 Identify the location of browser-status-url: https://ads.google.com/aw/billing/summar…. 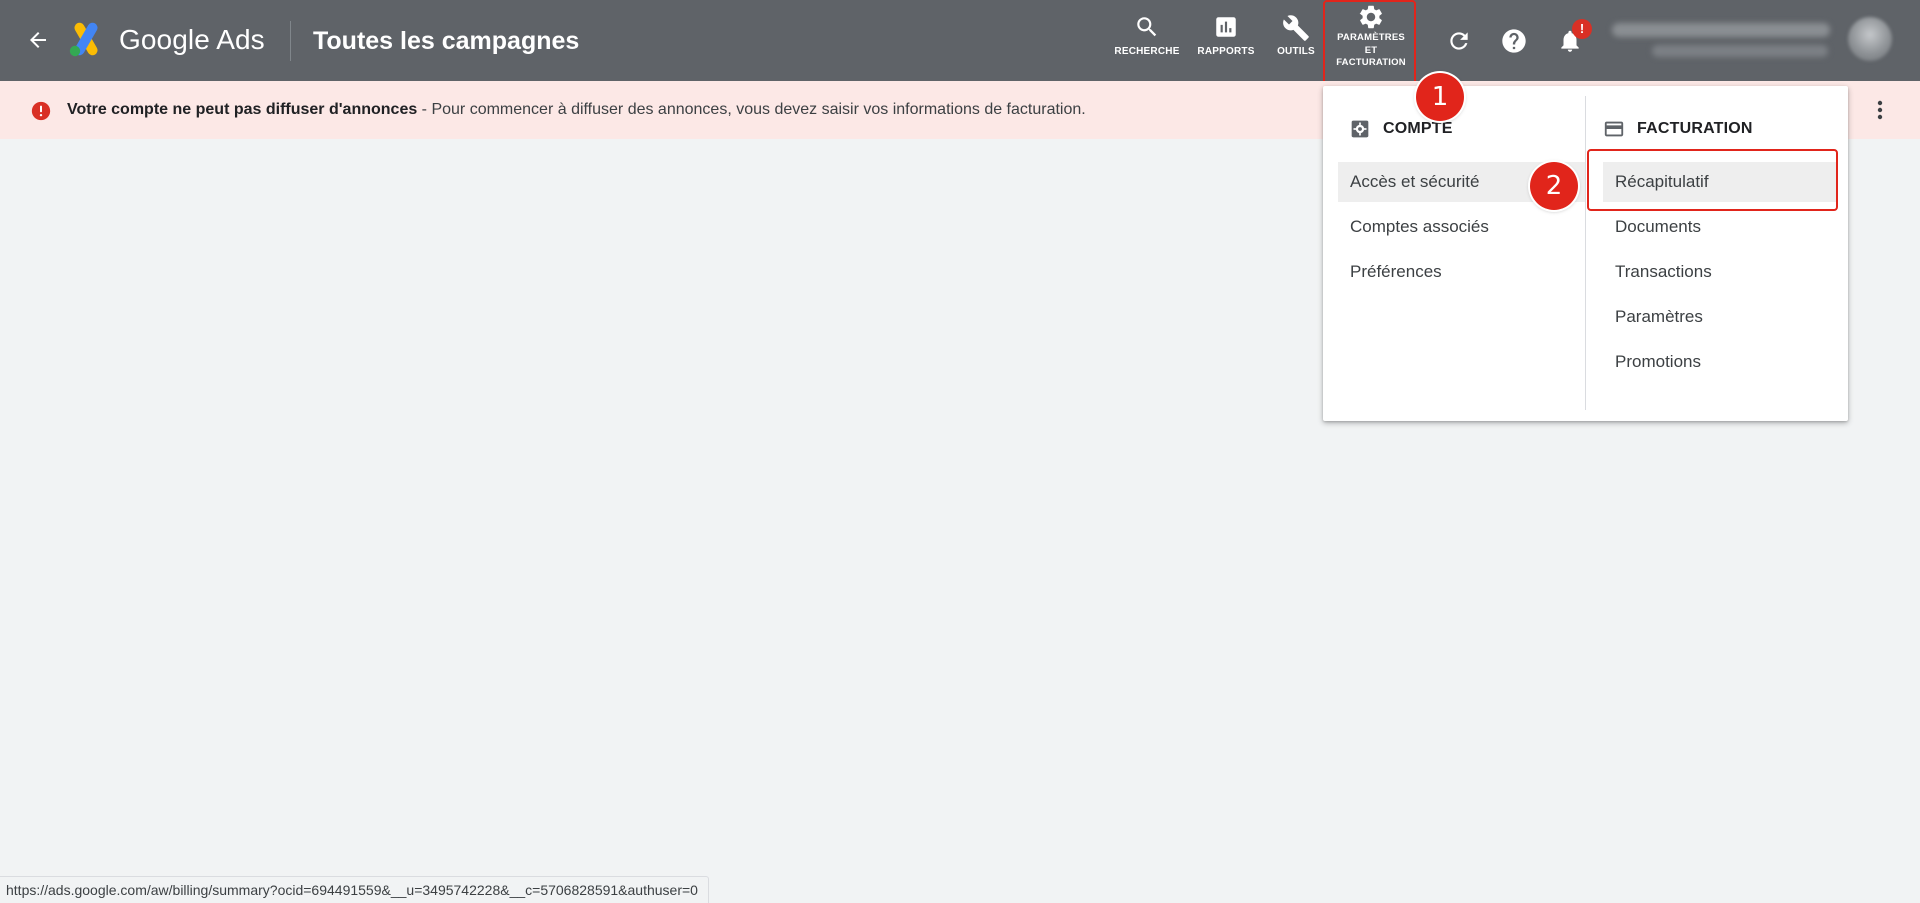
(354, 889).